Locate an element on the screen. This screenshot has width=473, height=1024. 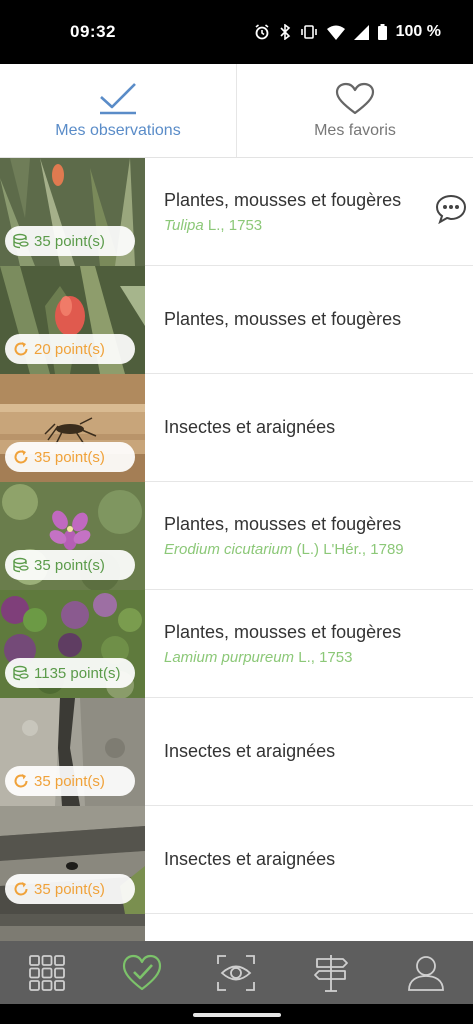
tab-label: Mes observations is located at coordinates (118, 130).